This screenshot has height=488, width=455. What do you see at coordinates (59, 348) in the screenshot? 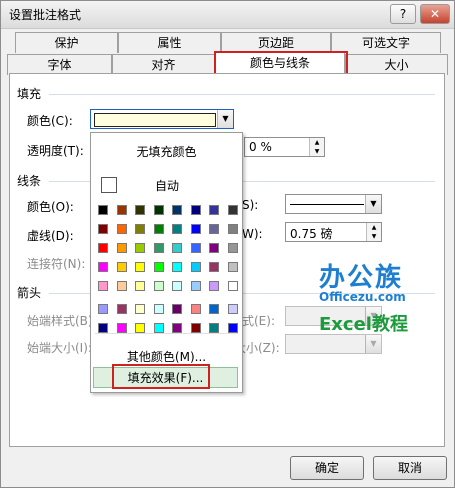
I see `start-size-label: 始端大小(I):` at bounding box center [59, 348].